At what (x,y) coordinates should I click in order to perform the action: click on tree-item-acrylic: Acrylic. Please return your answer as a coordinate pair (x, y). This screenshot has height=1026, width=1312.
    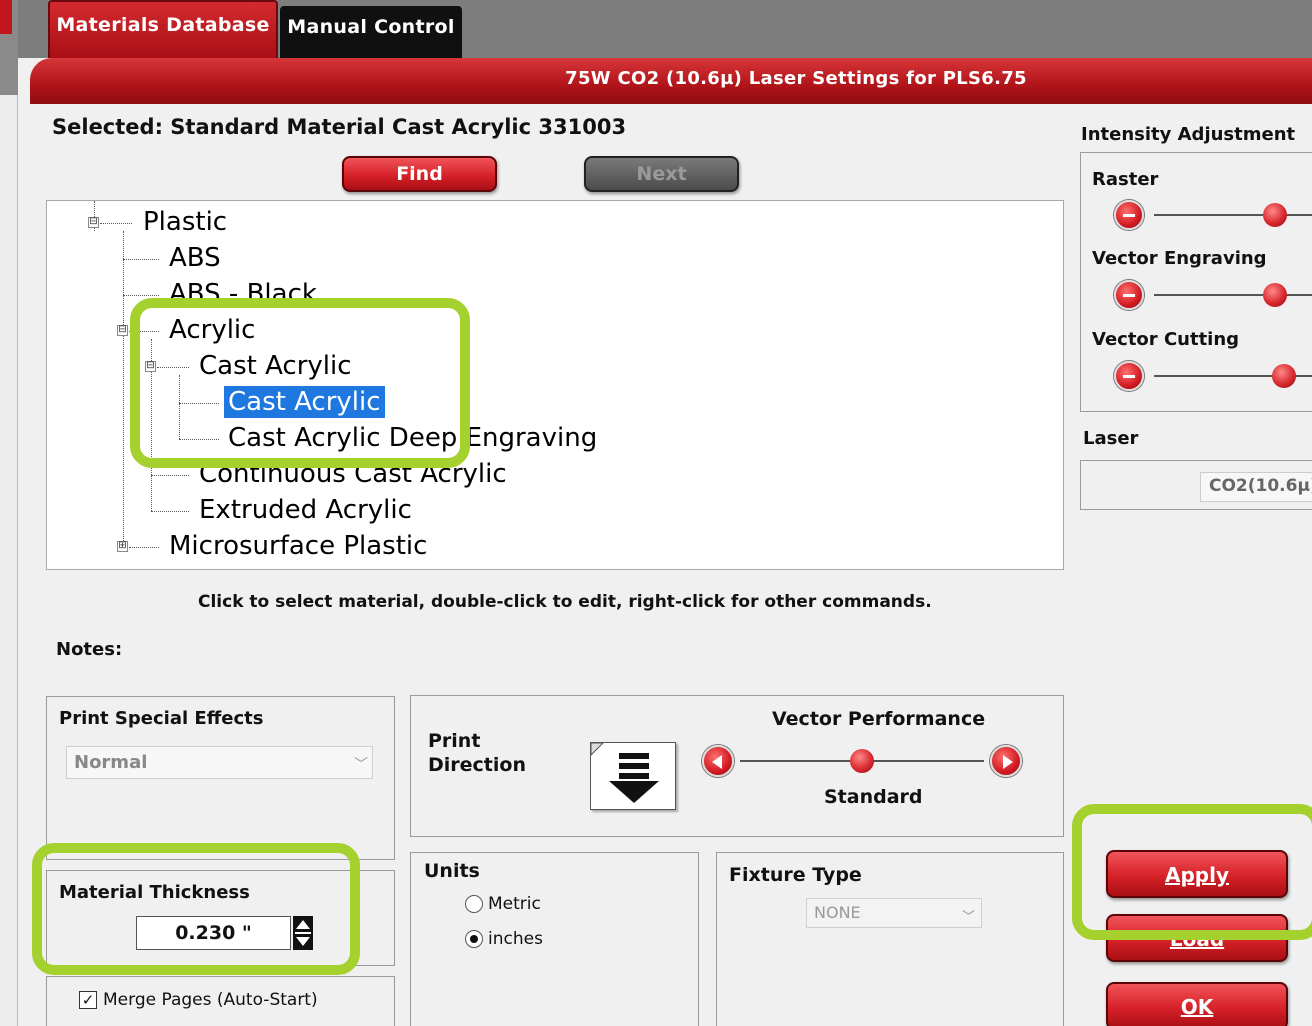
    Looking at the image, I should click on (212, 330).